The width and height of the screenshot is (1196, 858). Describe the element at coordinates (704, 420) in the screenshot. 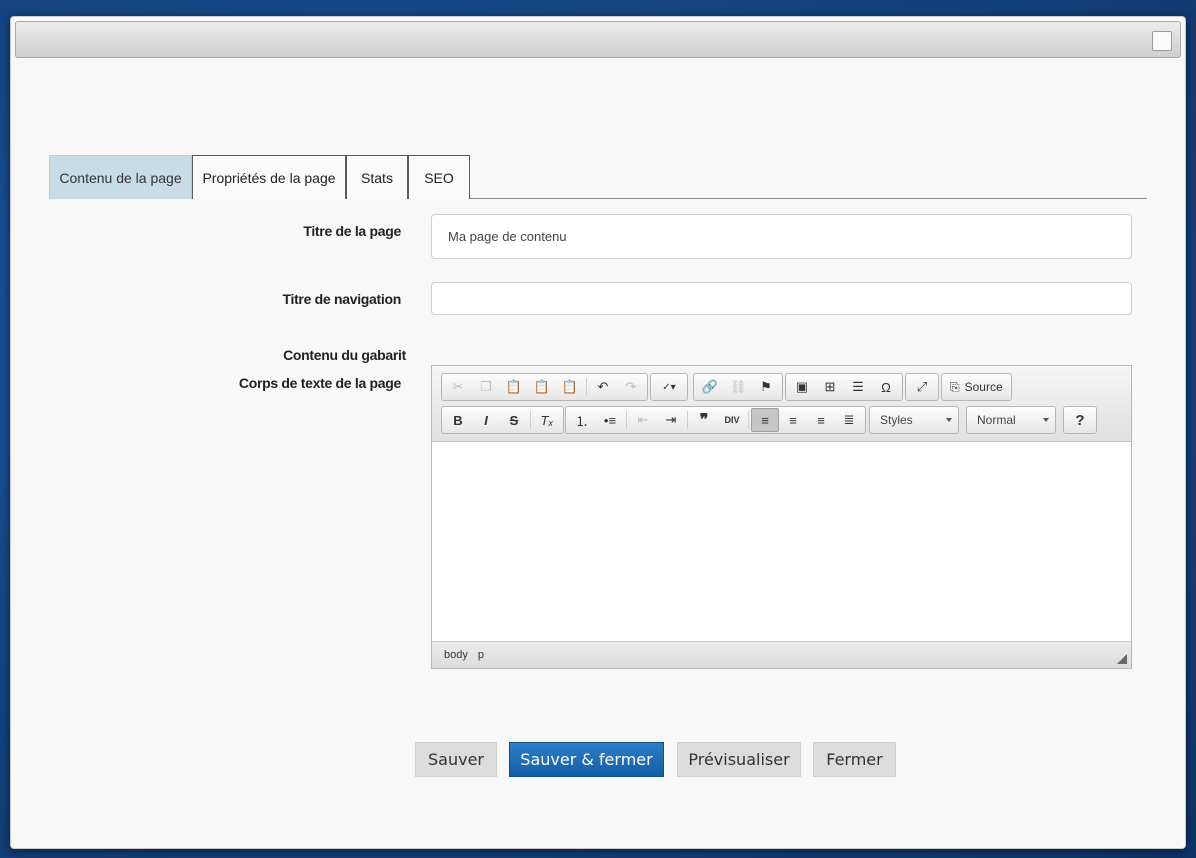

I see `blockquote-icon: ❞` at that location.